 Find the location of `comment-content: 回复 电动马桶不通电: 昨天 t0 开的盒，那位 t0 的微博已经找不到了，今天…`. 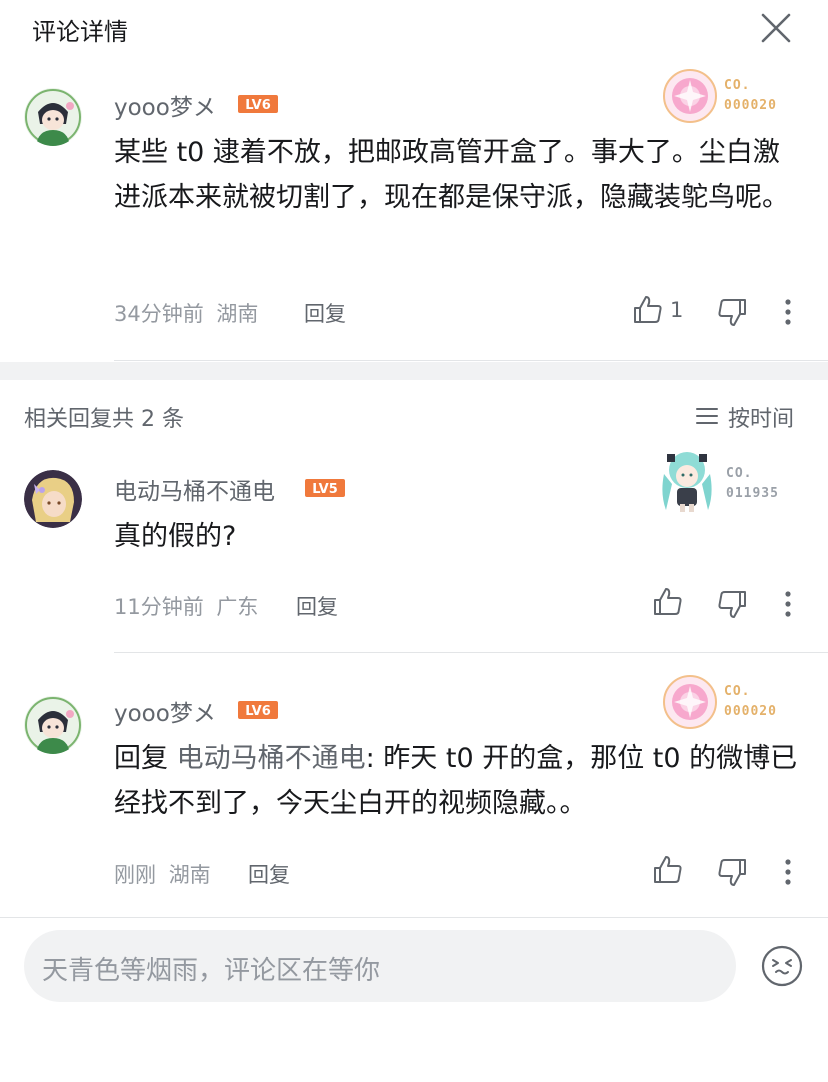

comment-content: 回复 电动马桶不通电: 昨天 t0 开的盒，那位 t0 的微博已经找不到了，今天… is located at coordinates (460, 781).